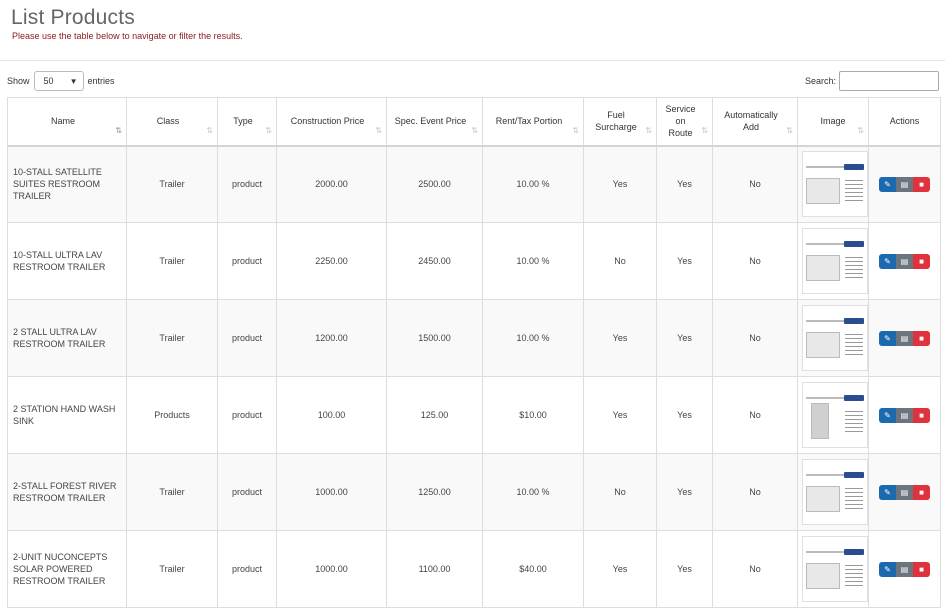  I want to click on column-header-rent-tax: Rent/Tax Portion ⇅, so click(533, 122).